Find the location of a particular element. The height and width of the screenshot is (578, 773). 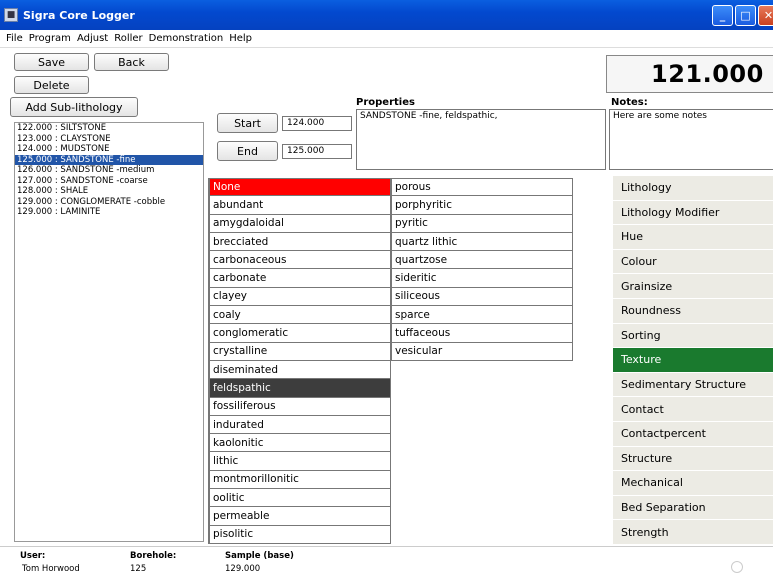

category-contact: Contact is located at coordinates (693, 409).